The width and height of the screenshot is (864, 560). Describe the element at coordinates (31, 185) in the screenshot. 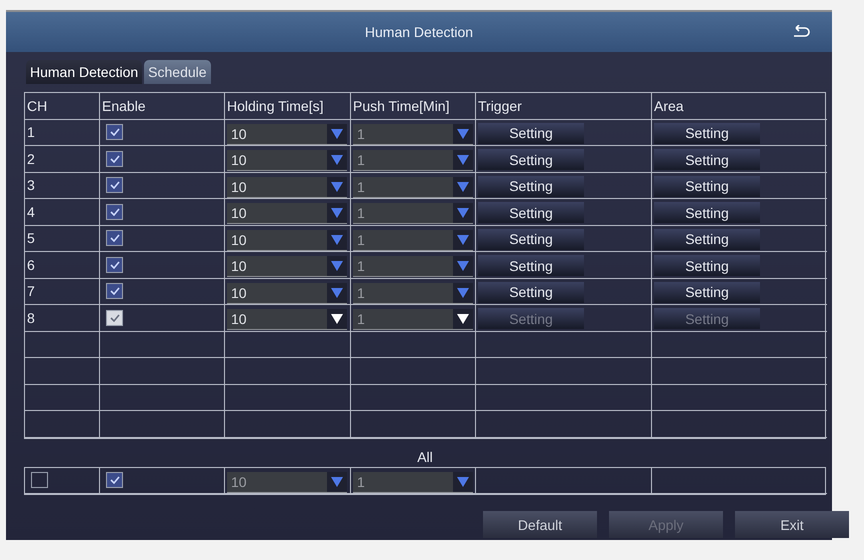

I see `channel-number: 3` at that location.